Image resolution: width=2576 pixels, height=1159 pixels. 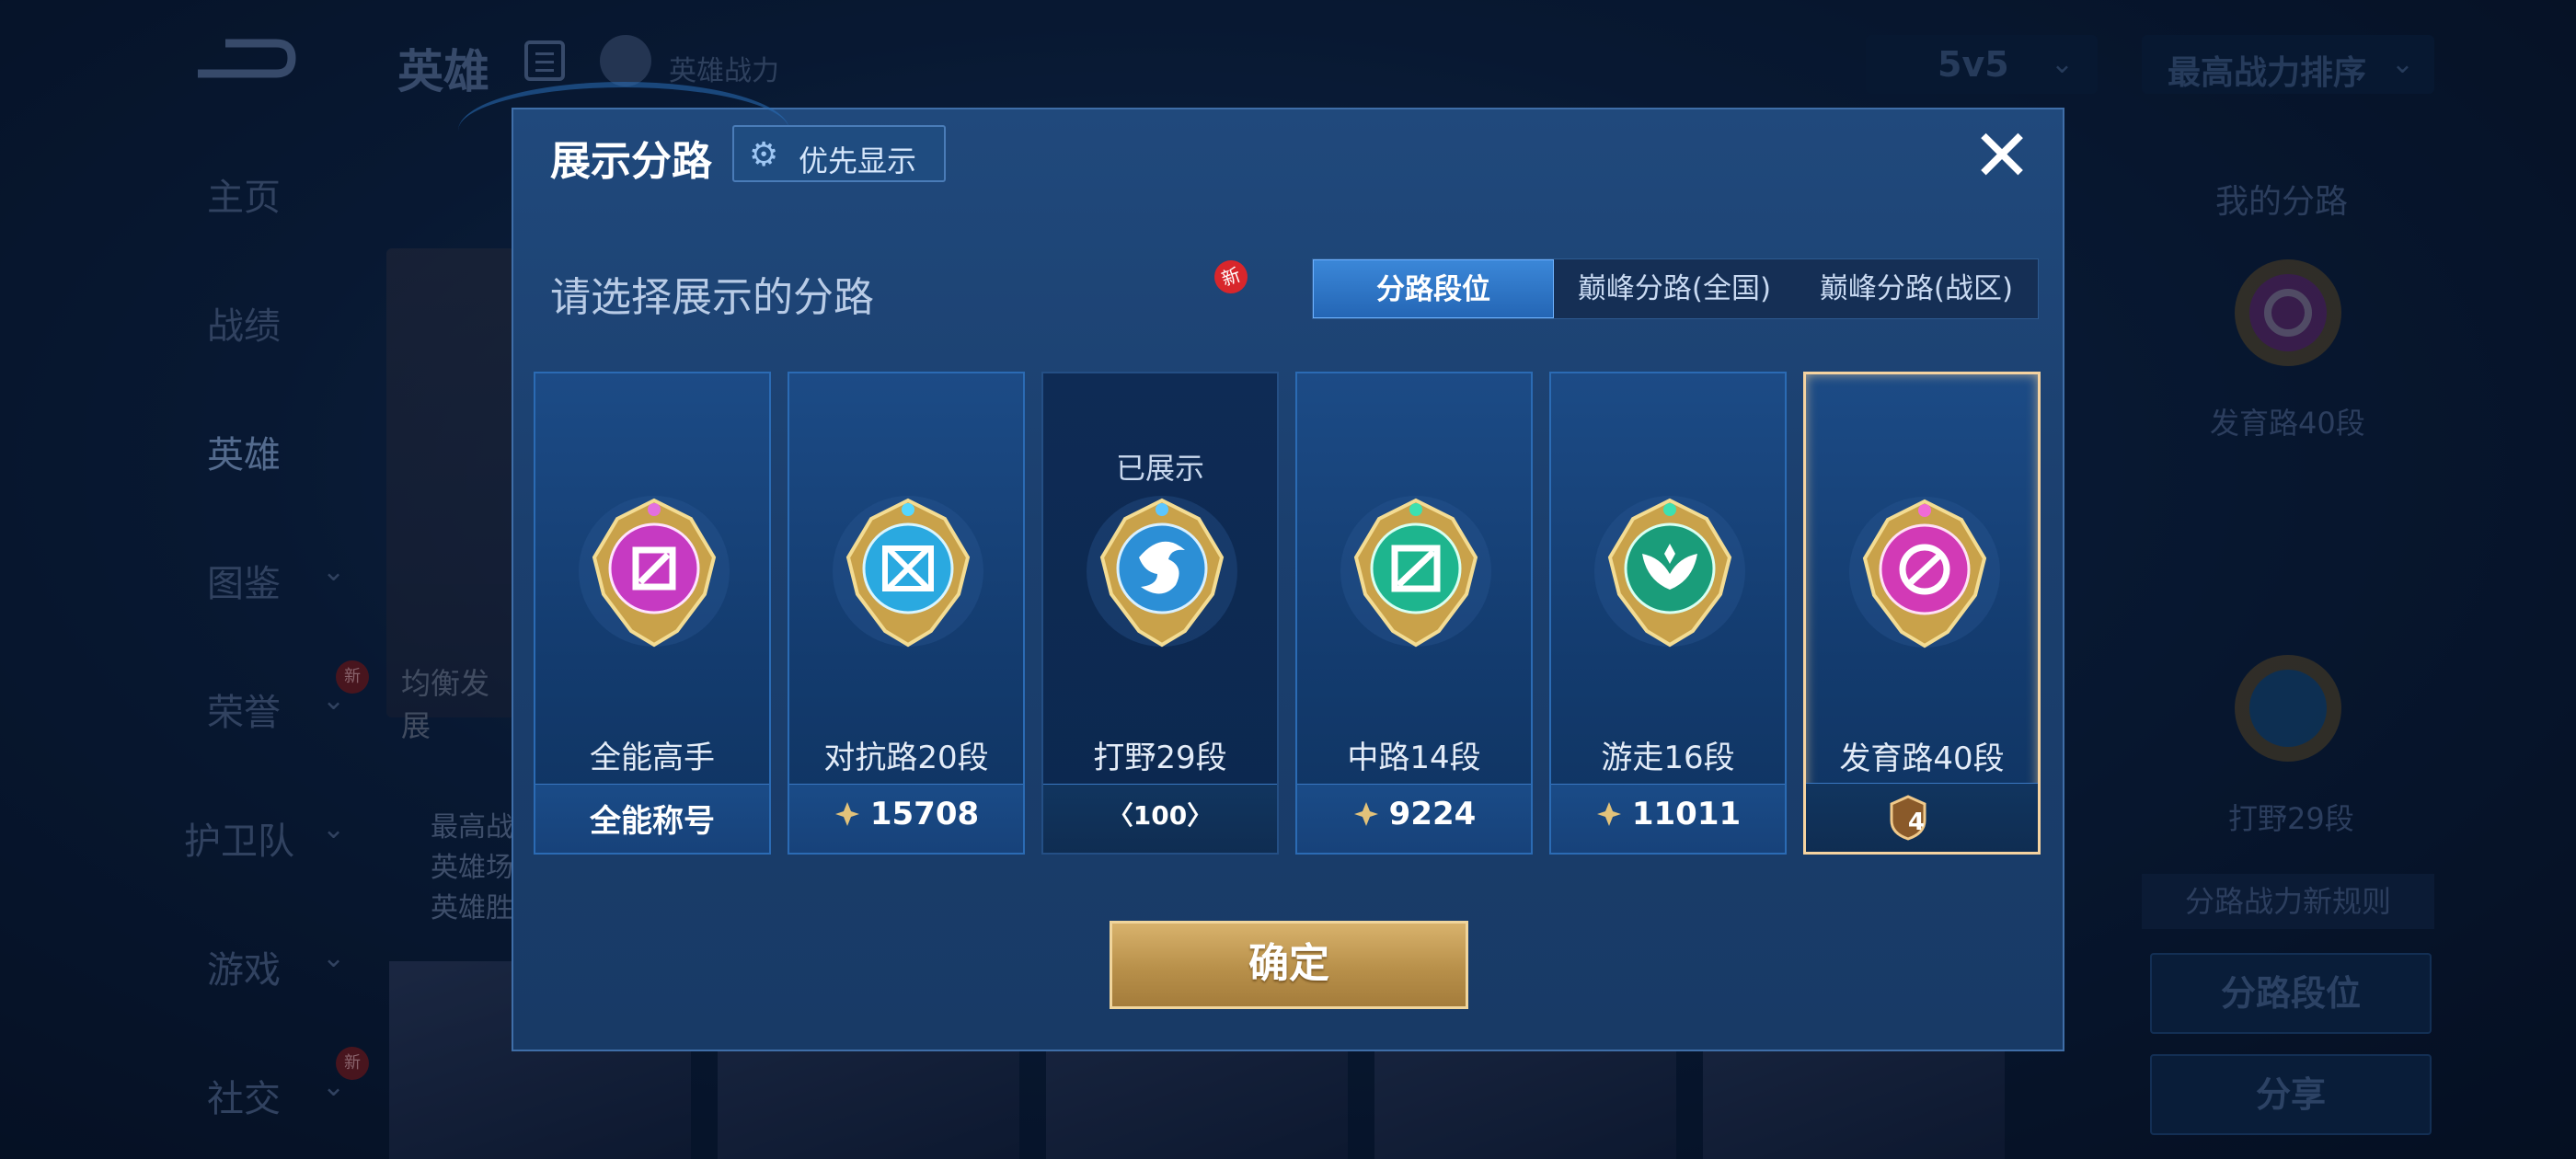 I want to click on lane-card-name: 全能高手, so click(x=652, y=758).